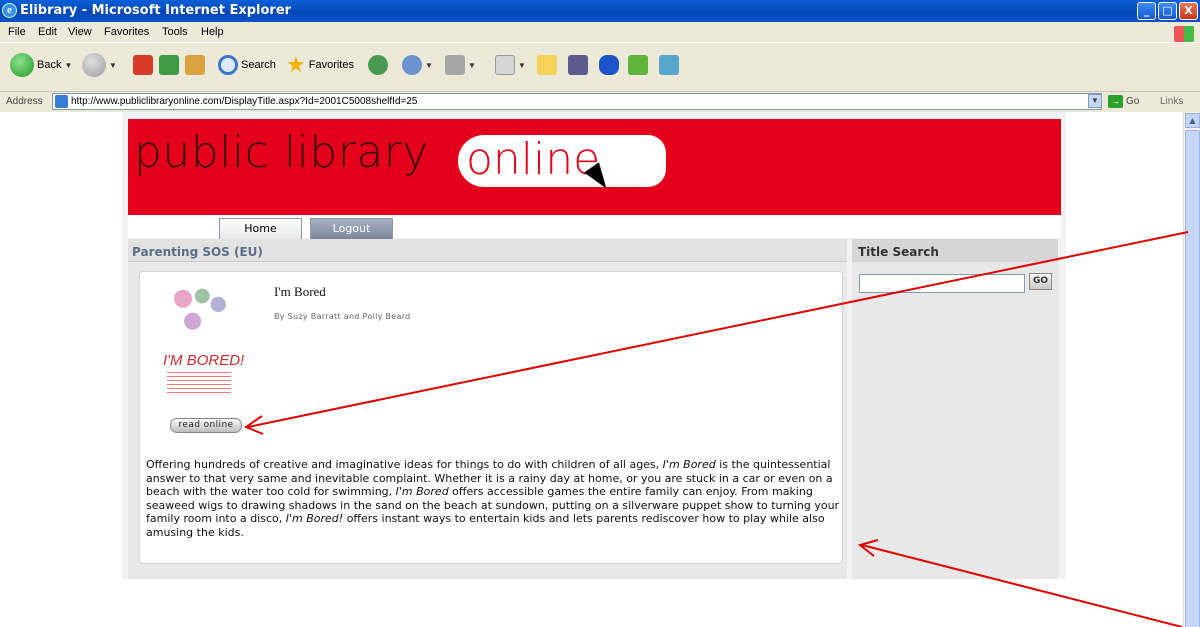 The image size is (1200, 627). I want to click on stop-icon, so click(143, 65).